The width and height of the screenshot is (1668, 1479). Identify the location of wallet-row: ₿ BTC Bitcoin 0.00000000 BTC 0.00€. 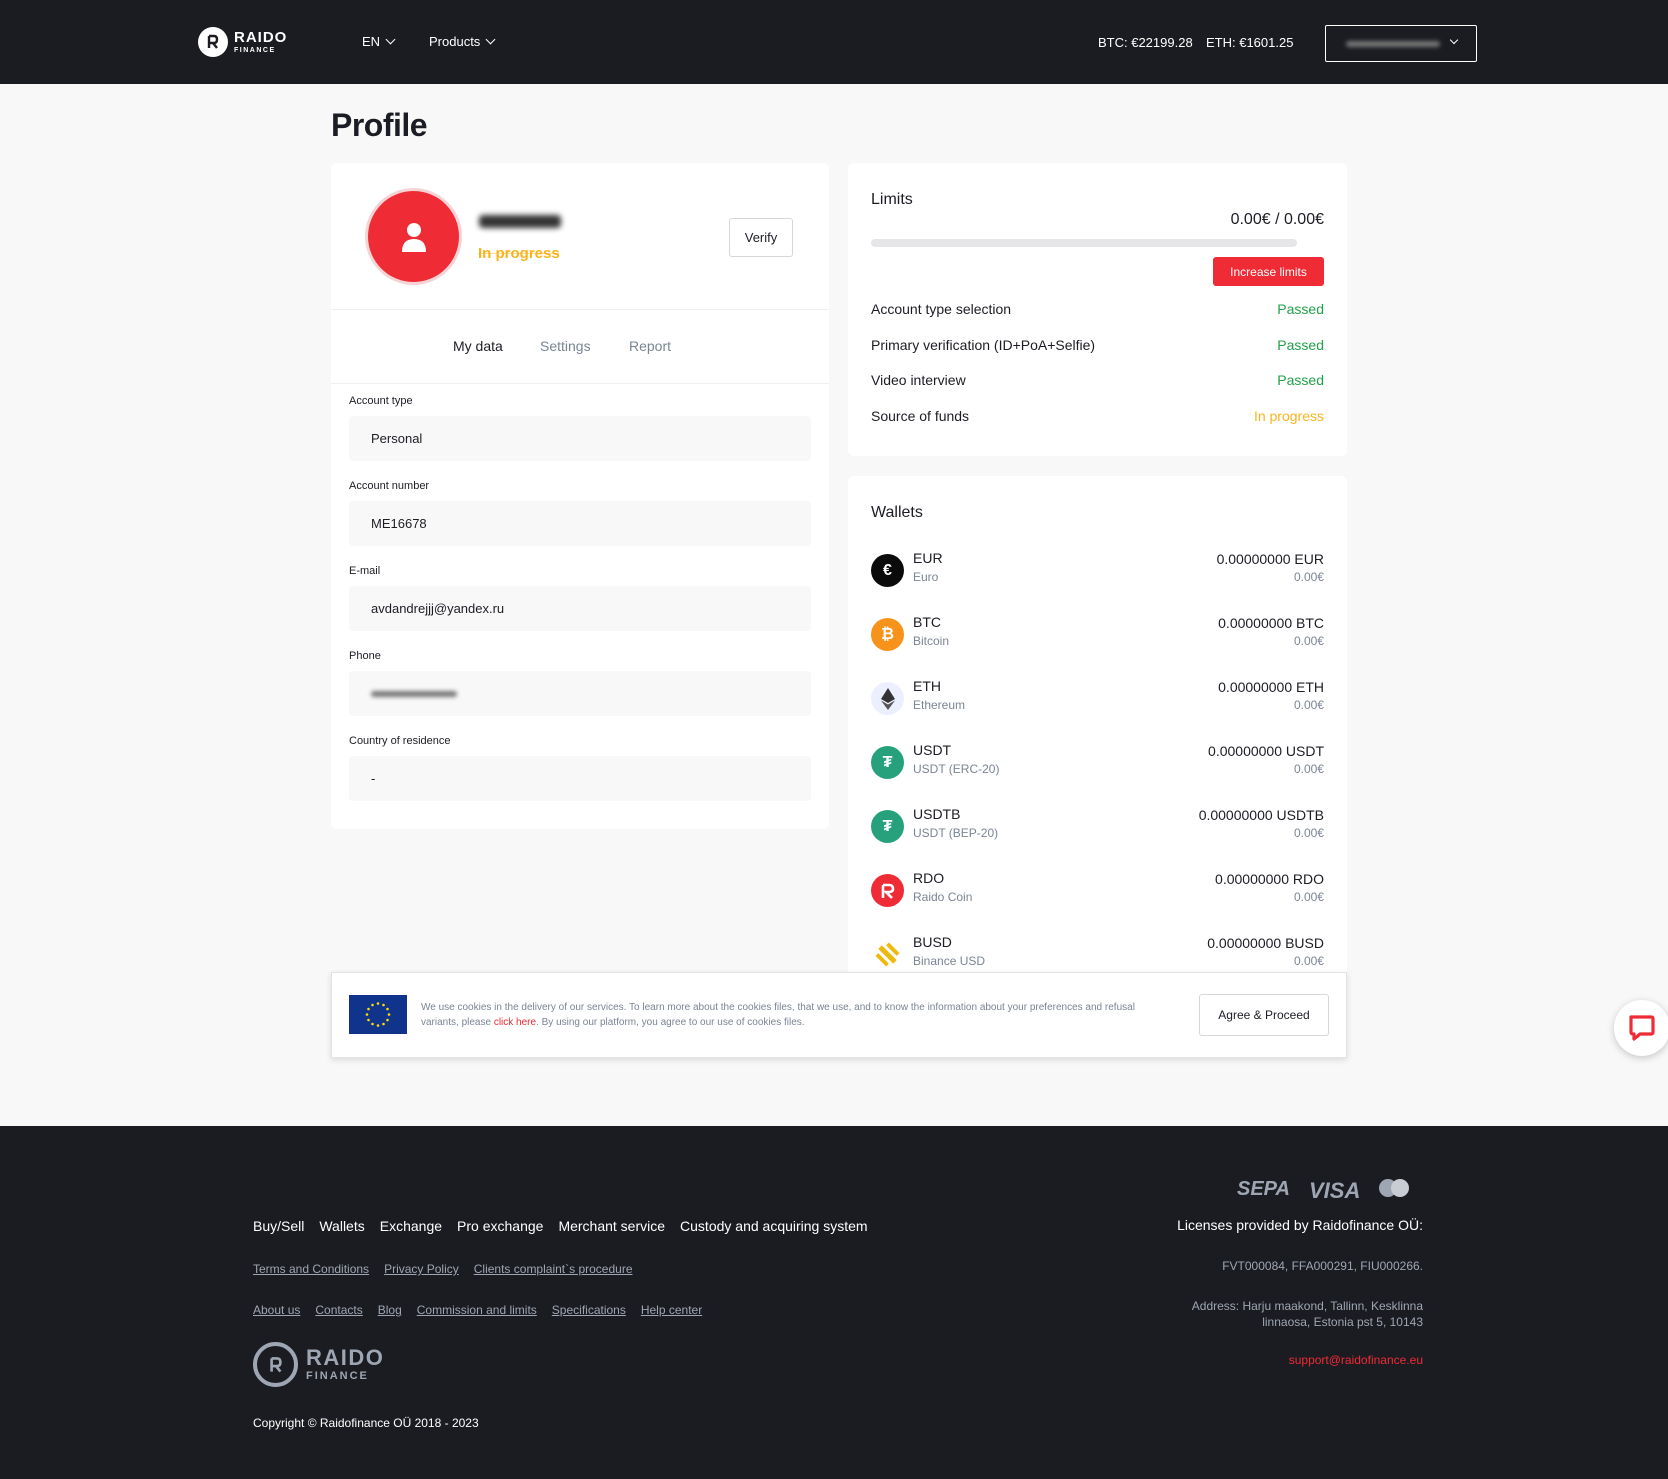
(1097, 635).